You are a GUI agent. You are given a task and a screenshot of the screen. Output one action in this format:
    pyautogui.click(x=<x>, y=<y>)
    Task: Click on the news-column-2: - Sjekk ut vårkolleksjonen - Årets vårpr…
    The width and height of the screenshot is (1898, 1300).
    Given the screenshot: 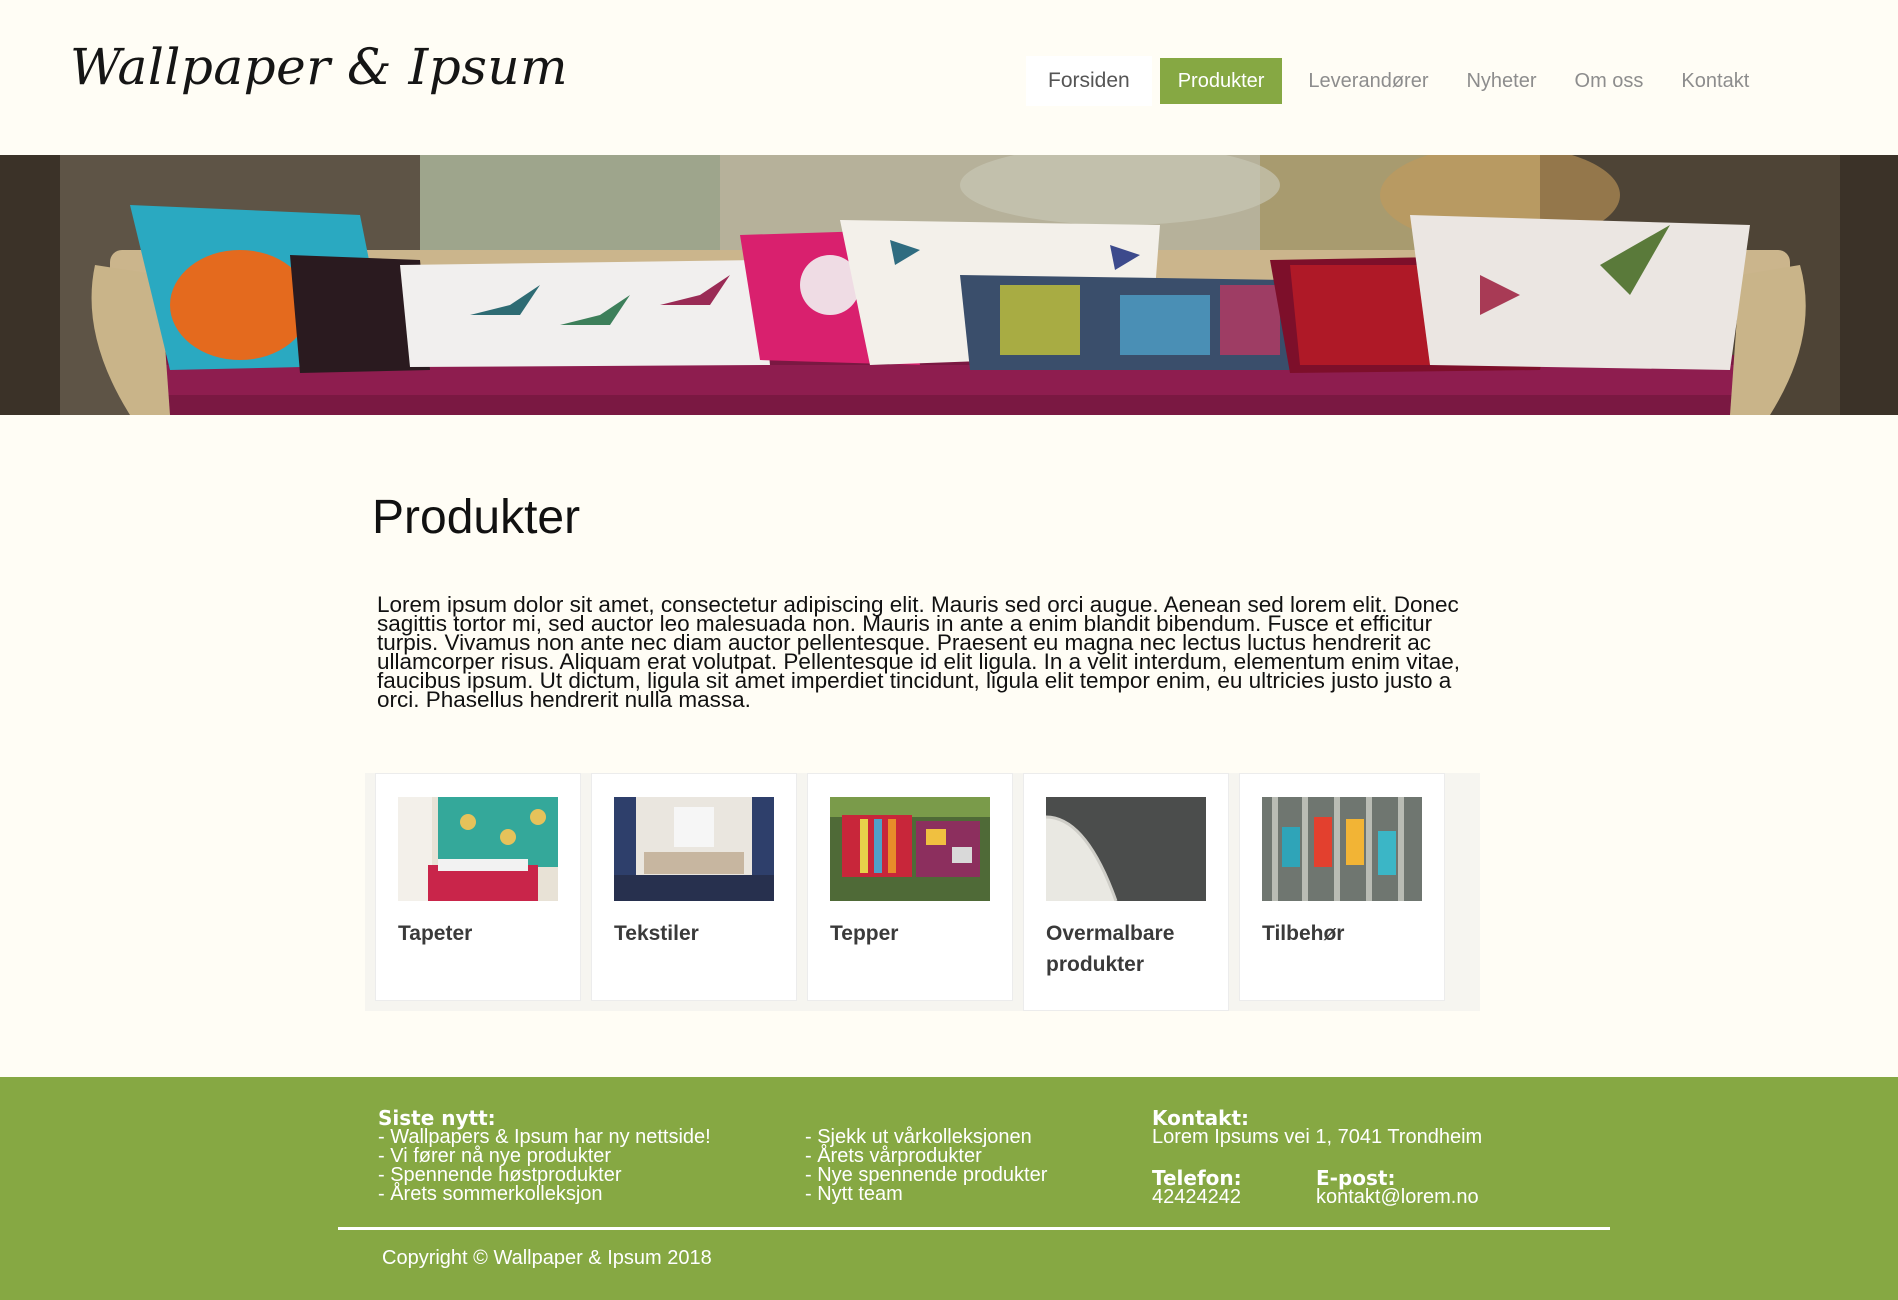 What is the action you would take?
    pyautogui.click(x=926, y=1165)
    